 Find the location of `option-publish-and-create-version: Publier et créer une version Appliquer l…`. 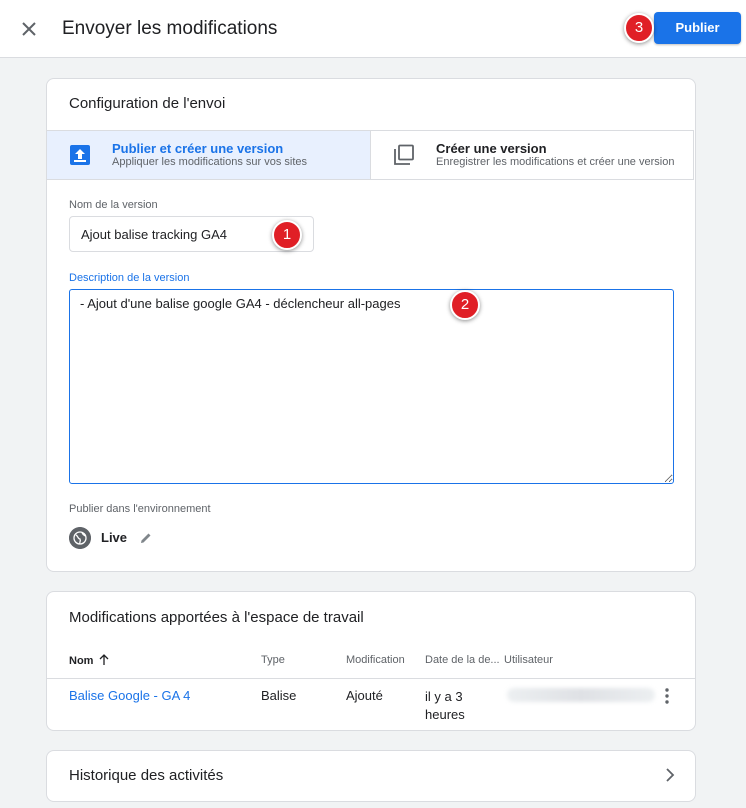

option-publish-and-create-version: Publier et créer une version Appliquer l… is located at coordinates (209, 155).